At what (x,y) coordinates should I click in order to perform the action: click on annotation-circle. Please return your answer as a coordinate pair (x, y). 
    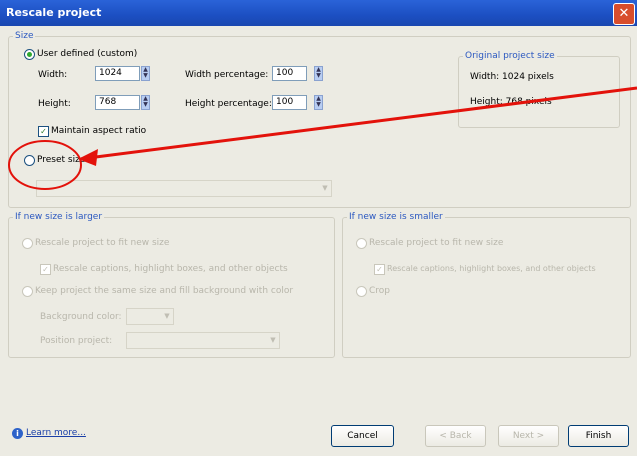
    Looking at the image, I should click on (45, 165).